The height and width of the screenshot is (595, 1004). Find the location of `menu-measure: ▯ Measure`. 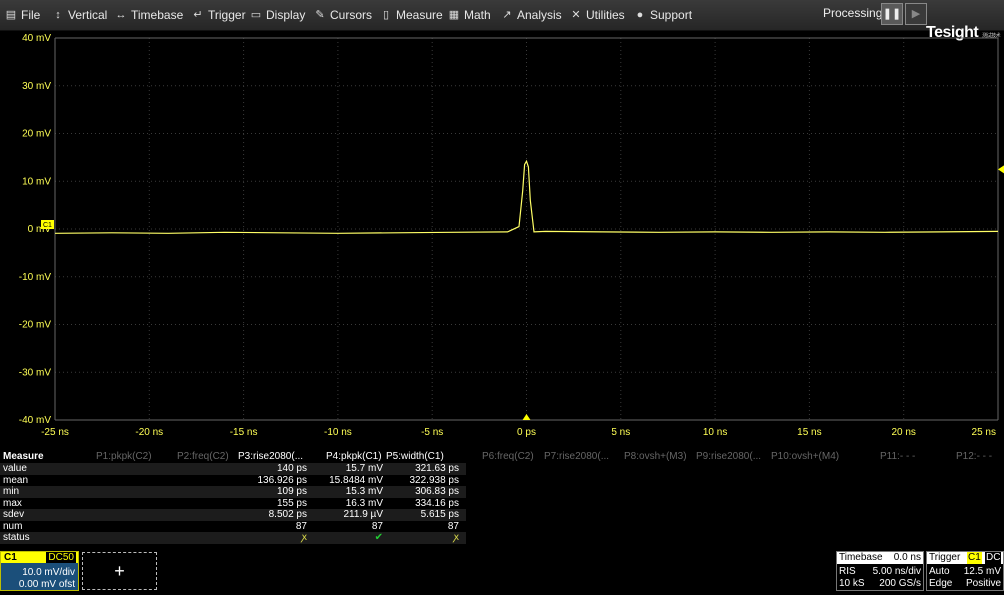

menu-measure: ▯ Measure is located at coordinates (411, 15).